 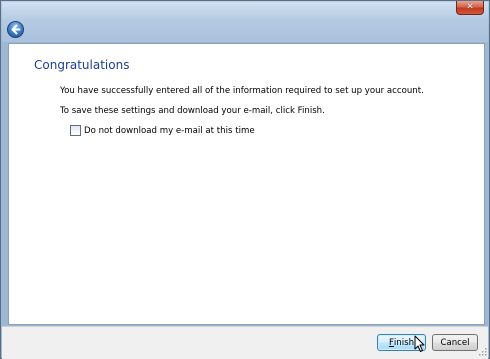 I want to click on back-arrow-icon, so click(x=16, y=29).